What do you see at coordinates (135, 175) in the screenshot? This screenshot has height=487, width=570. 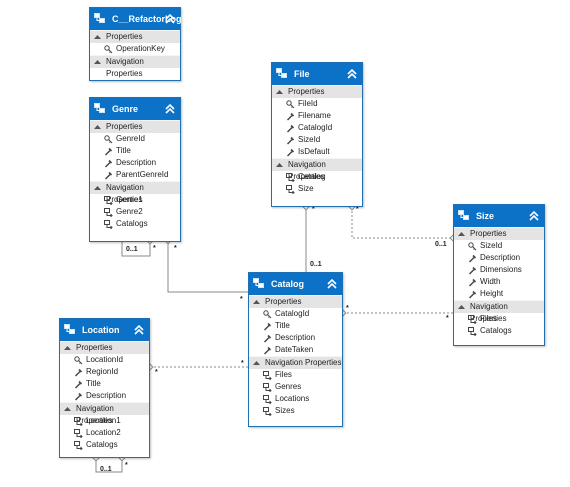 I see `property-item: ParentGenreId` at bounding box center [135, 175].